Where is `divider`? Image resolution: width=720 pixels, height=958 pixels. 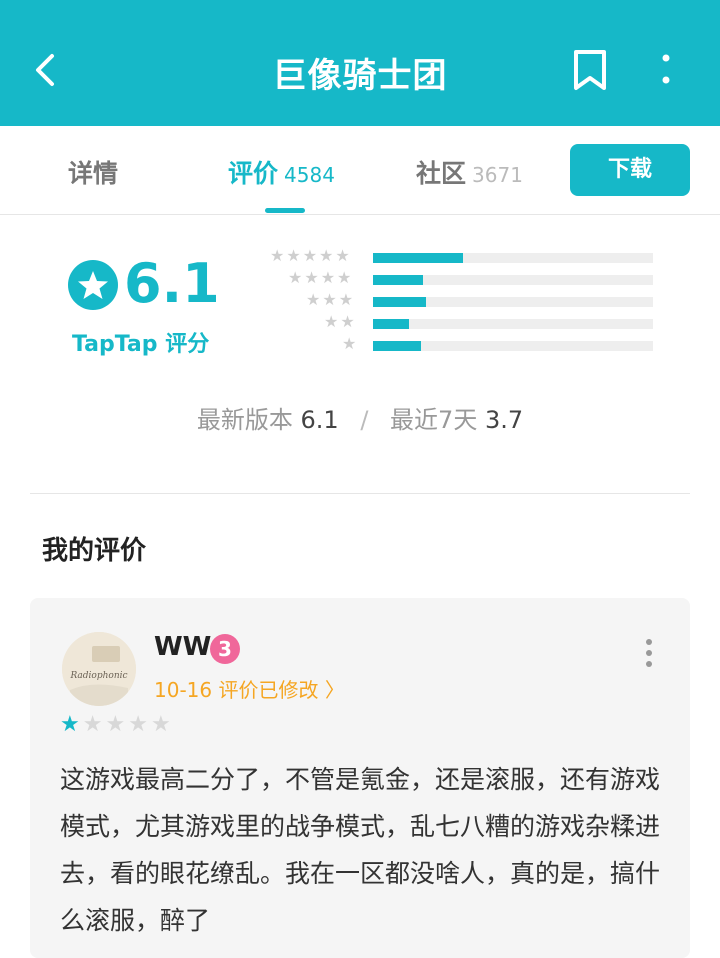 divider is located at coordinates (360, 493).